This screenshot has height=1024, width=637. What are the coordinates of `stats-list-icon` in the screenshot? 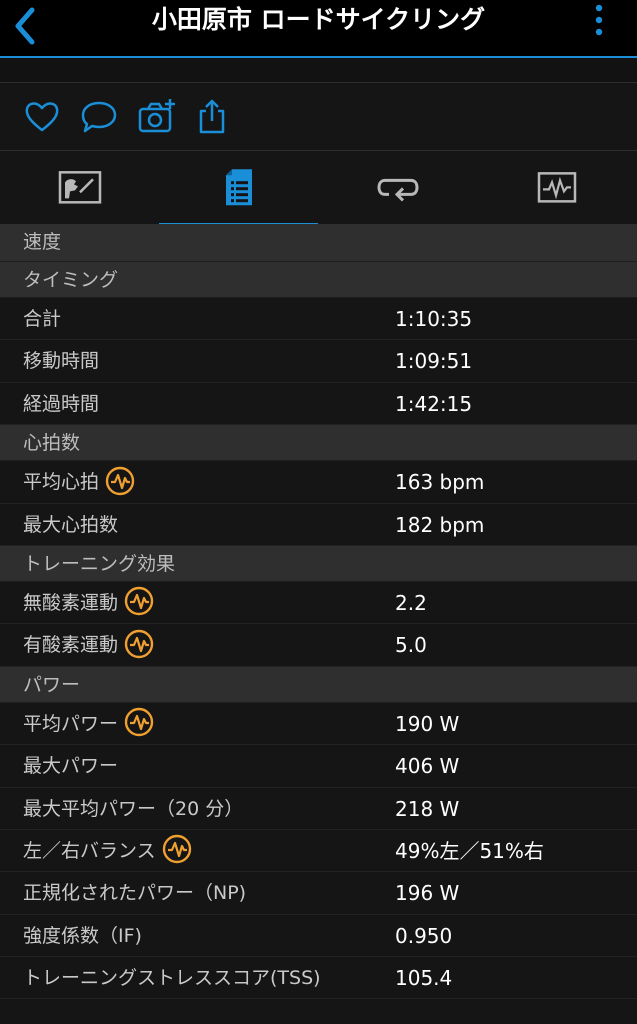 It's located at (238, 187).